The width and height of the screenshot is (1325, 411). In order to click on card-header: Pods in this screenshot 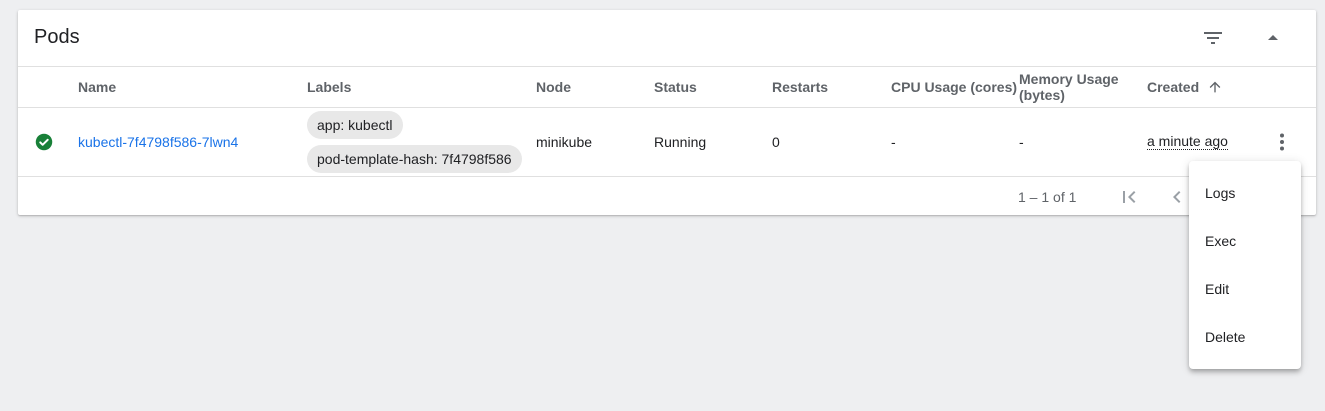, I will do `click(667, 38)`.